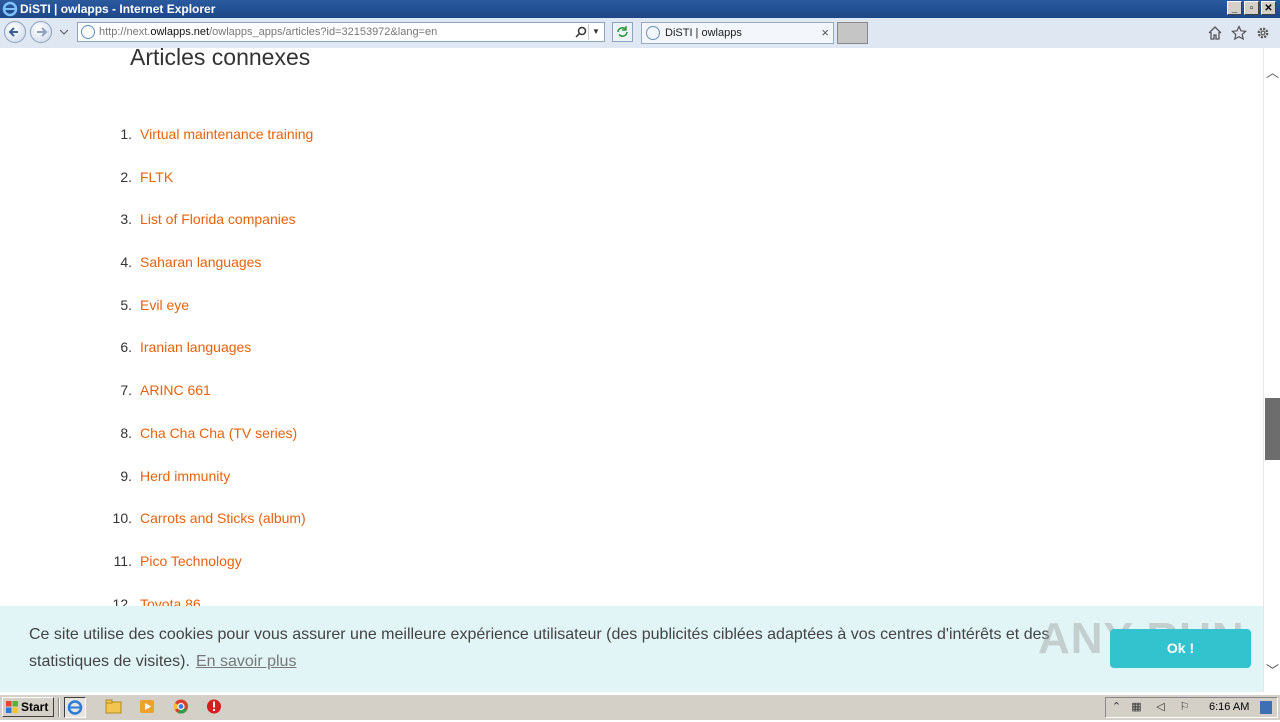  What do you see at coordinates (852, 33) in the screenshot?
I see `new-tab-button` at bounding box center [852, 33].